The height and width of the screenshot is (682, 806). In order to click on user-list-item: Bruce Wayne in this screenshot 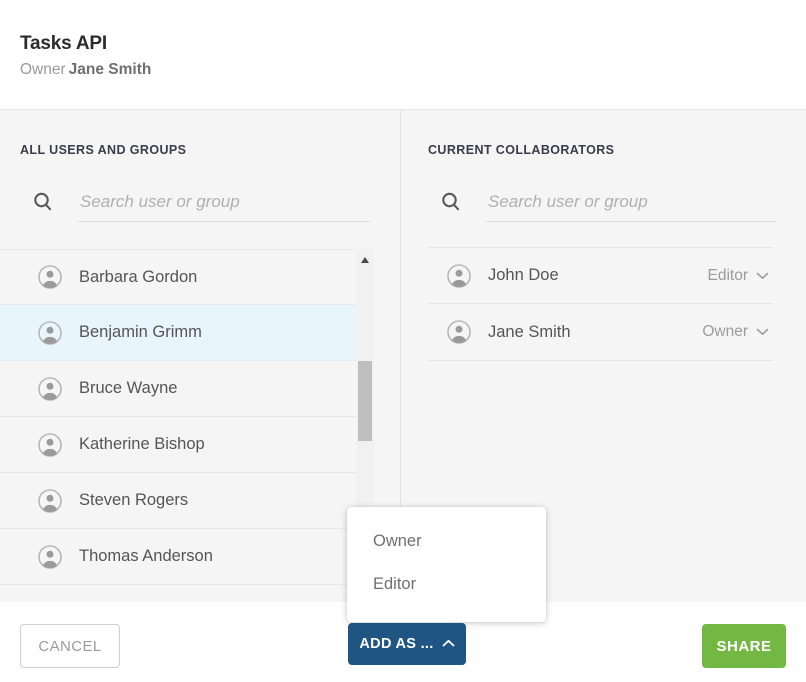, I will do `click(178, 389)`.